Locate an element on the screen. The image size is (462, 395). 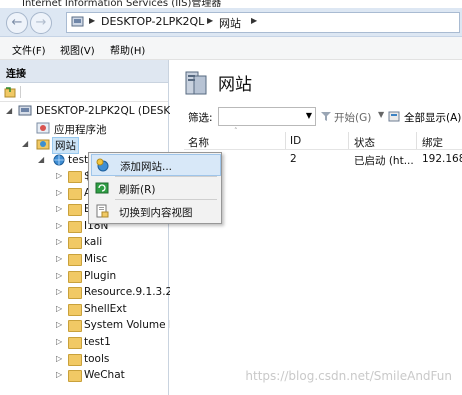
refresh-icon is located at coordinates (102, 188).